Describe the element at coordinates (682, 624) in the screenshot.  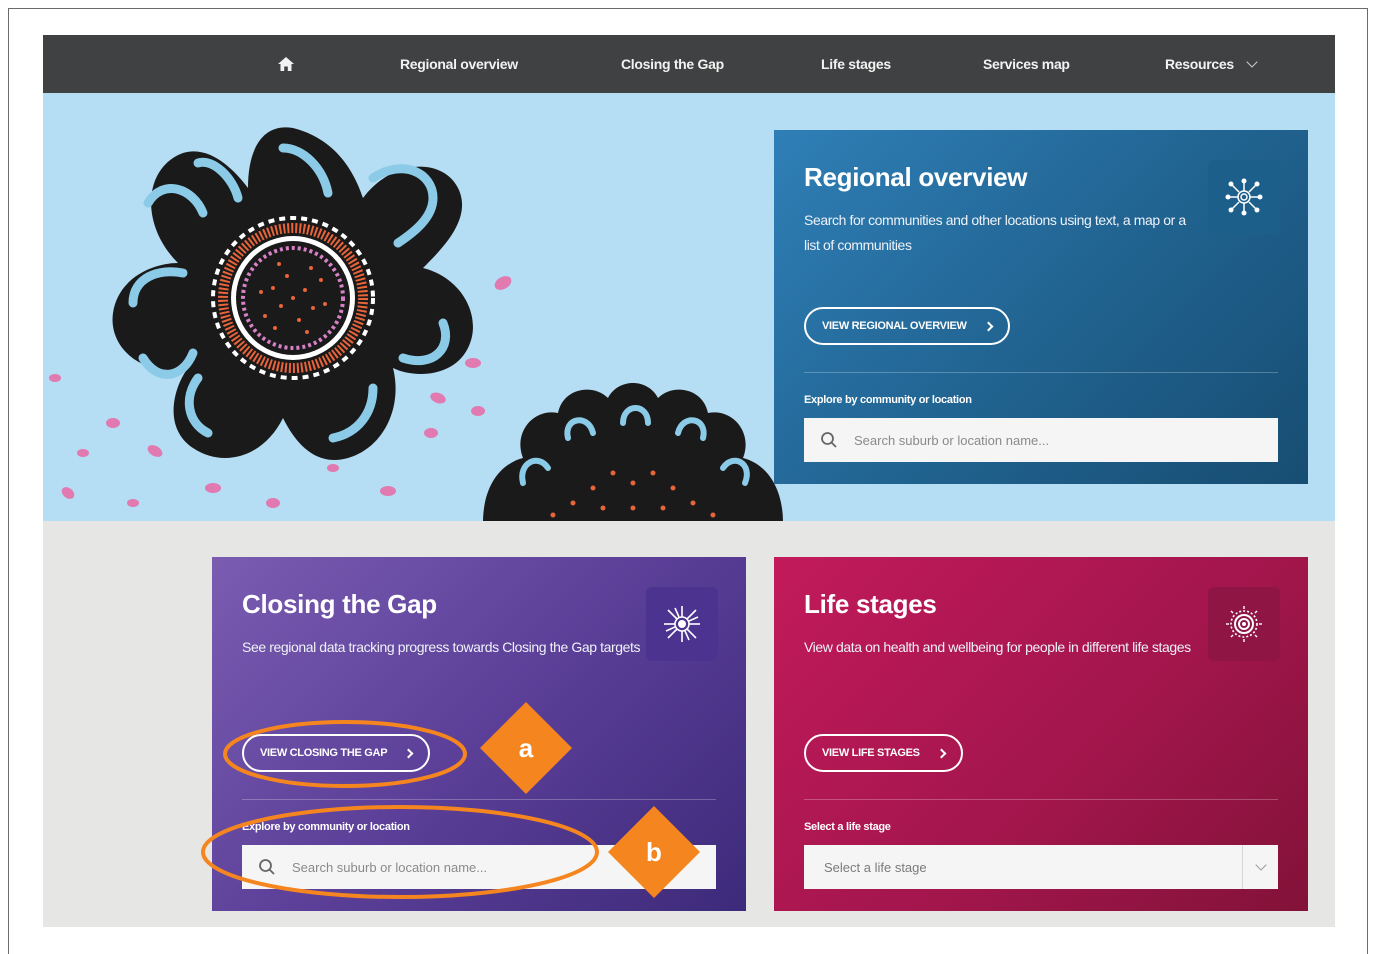
I see `burst-icon` at that location.